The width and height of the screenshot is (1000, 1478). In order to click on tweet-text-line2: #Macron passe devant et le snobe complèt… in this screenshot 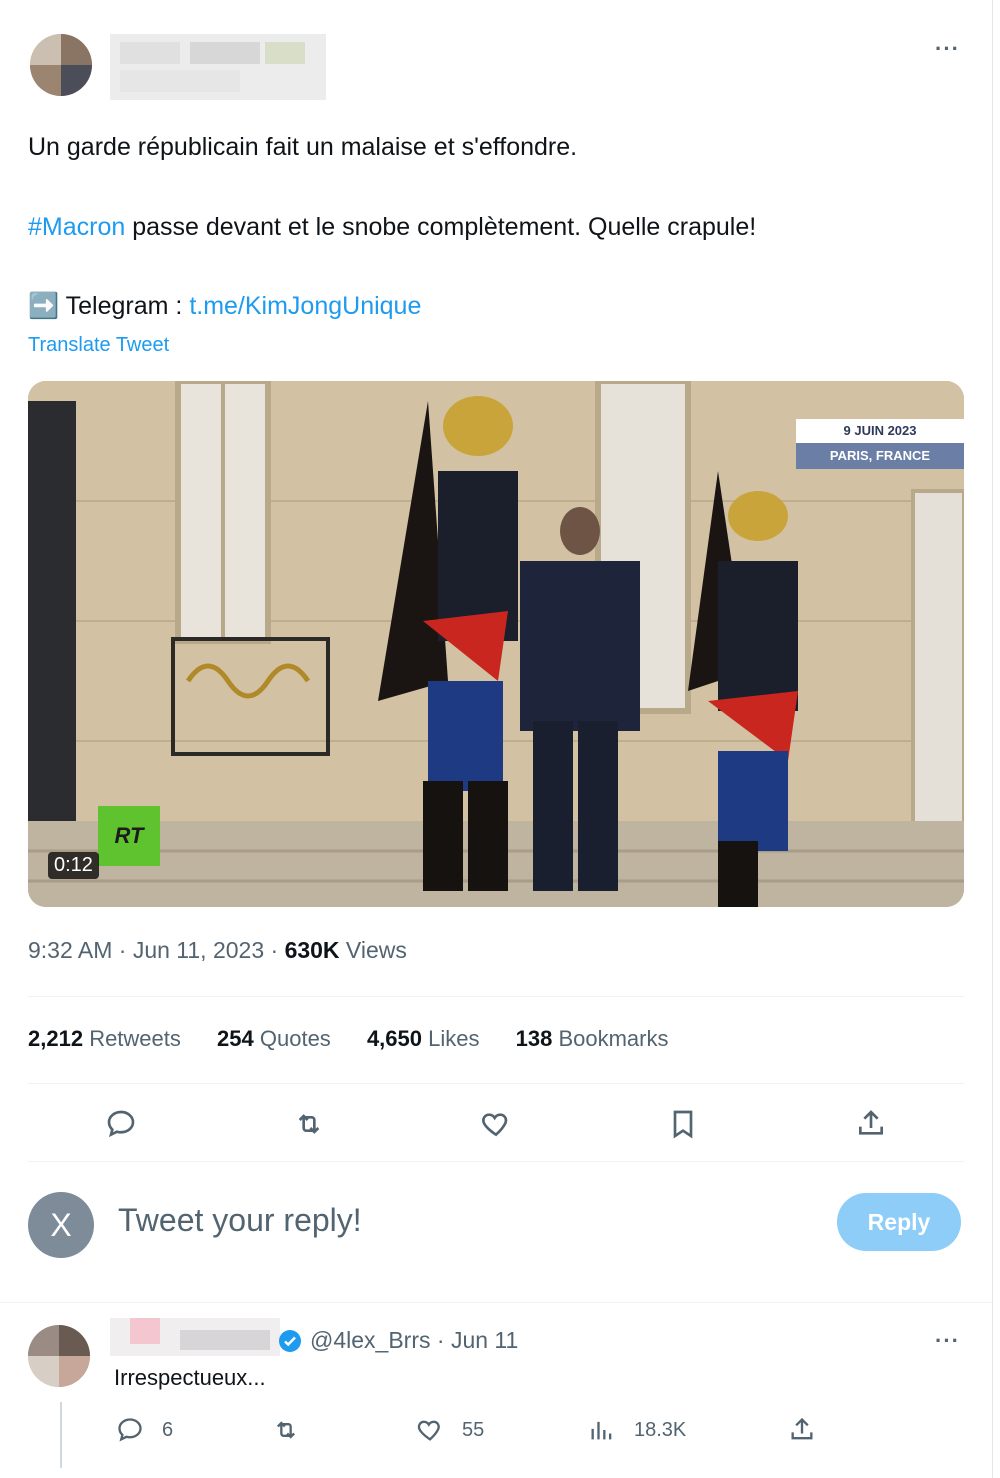, I will do `click(392, 227)`.